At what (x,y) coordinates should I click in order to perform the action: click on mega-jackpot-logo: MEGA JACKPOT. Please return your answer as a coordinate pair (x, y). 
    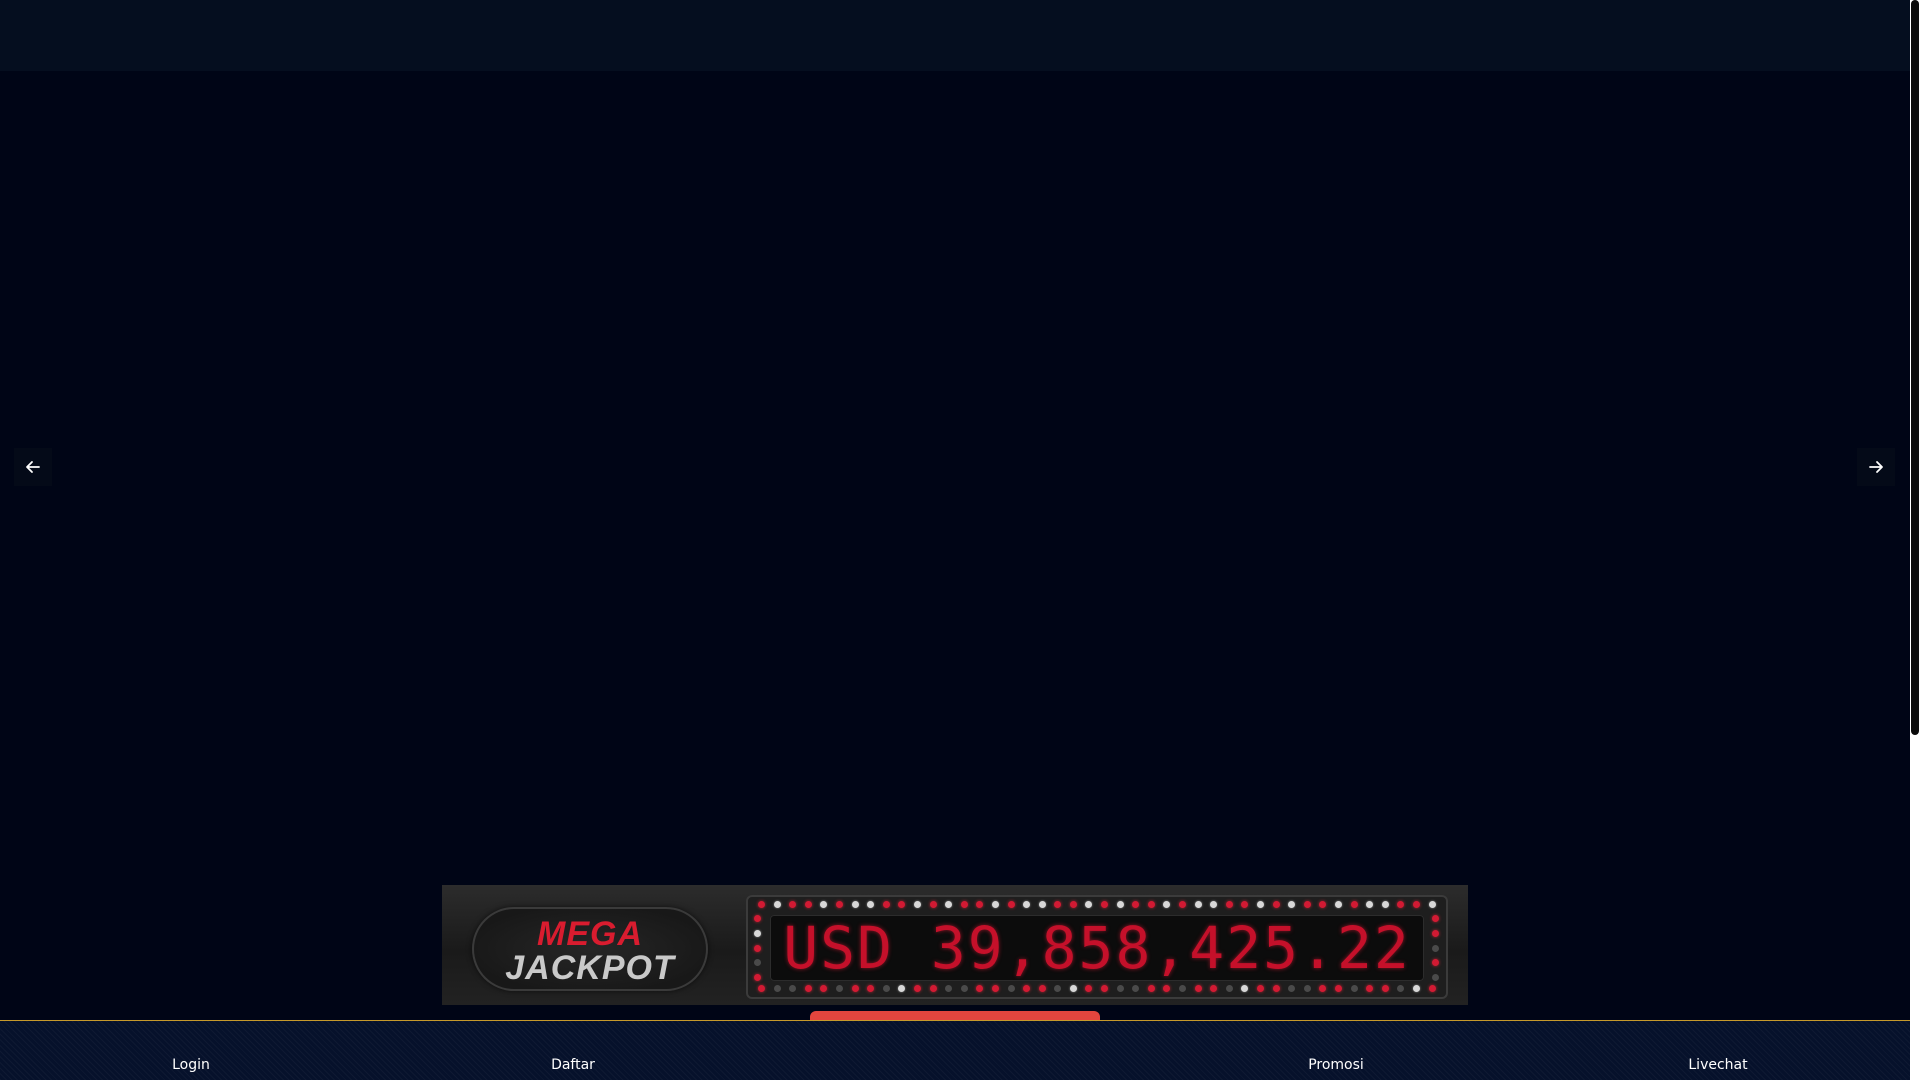
    Looking at the image, I should click on (590, 949).